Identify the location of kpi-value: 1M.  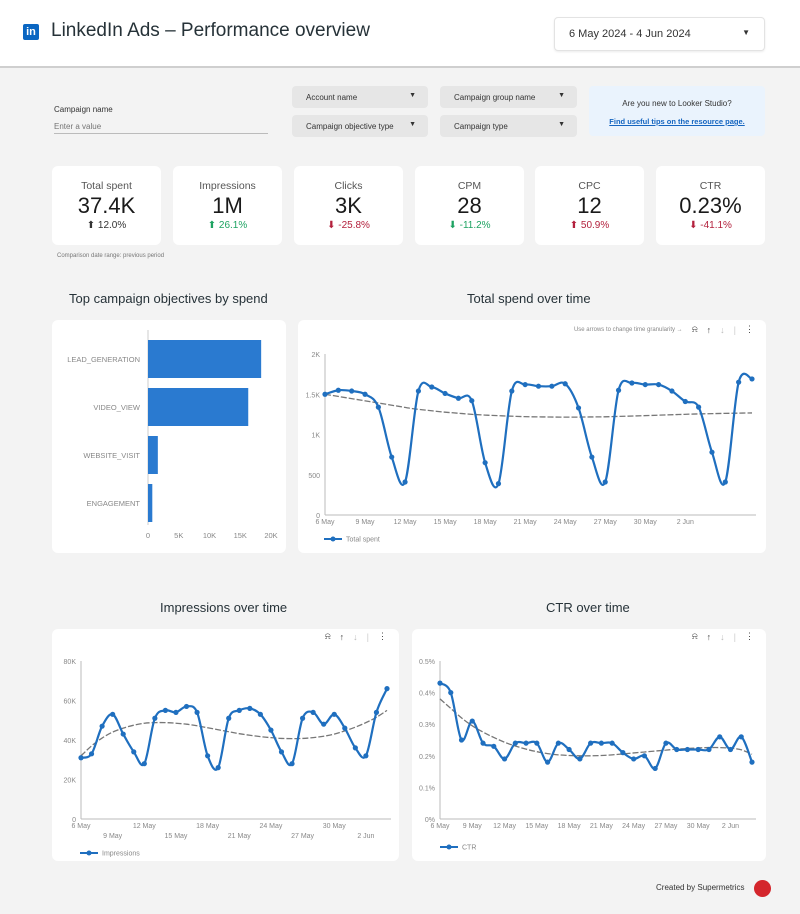
(227, 205).